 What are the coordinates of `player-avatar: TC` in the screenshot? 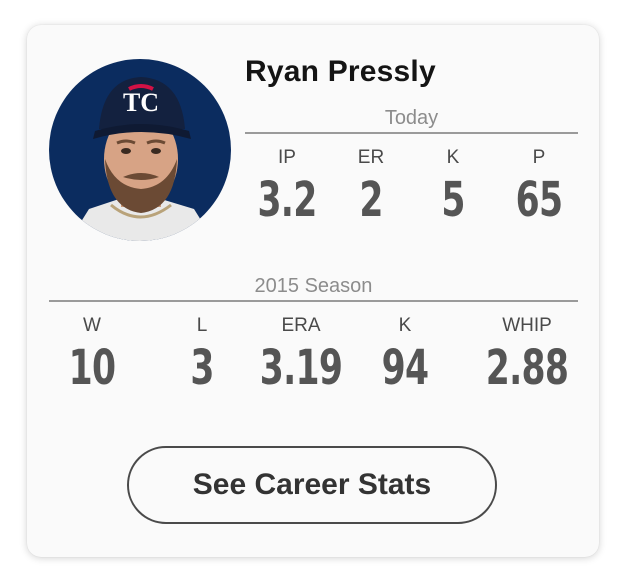 It's located at (140, 150).